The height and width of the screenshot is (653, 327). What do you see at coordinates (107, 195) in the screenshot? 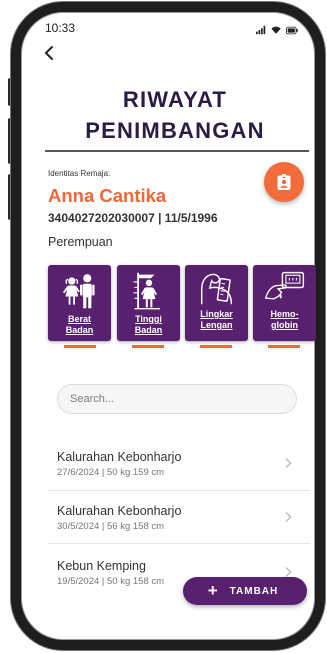
I see `profile-name: Anna Cantika` at bounding box center [107, 195].